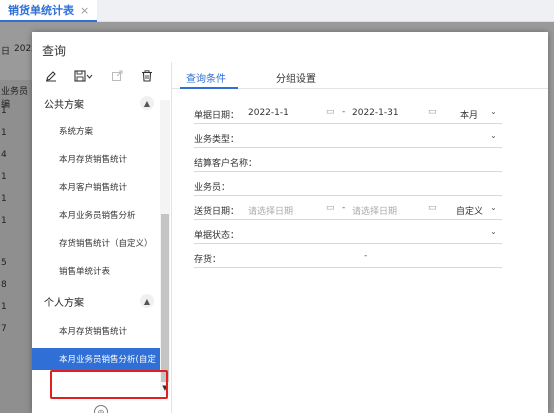  Describe the element at coordinates (296, 77) in the screenshot. I see `tab-group-settings: 分组设置` at that location.